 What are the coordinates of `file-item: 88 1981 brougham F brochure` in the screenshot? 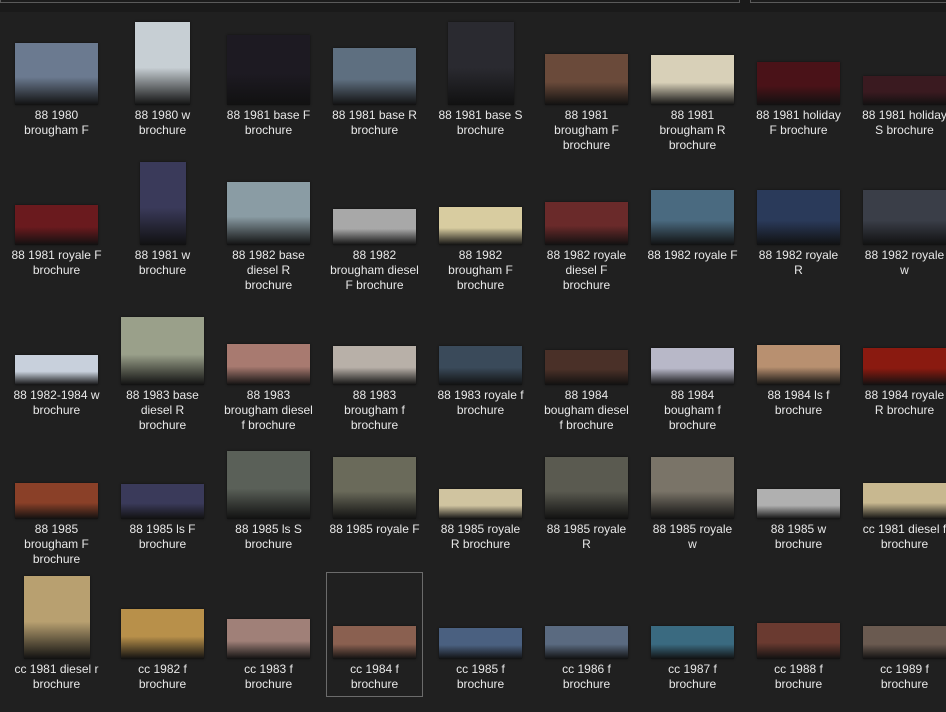 It's located at (586, 88).